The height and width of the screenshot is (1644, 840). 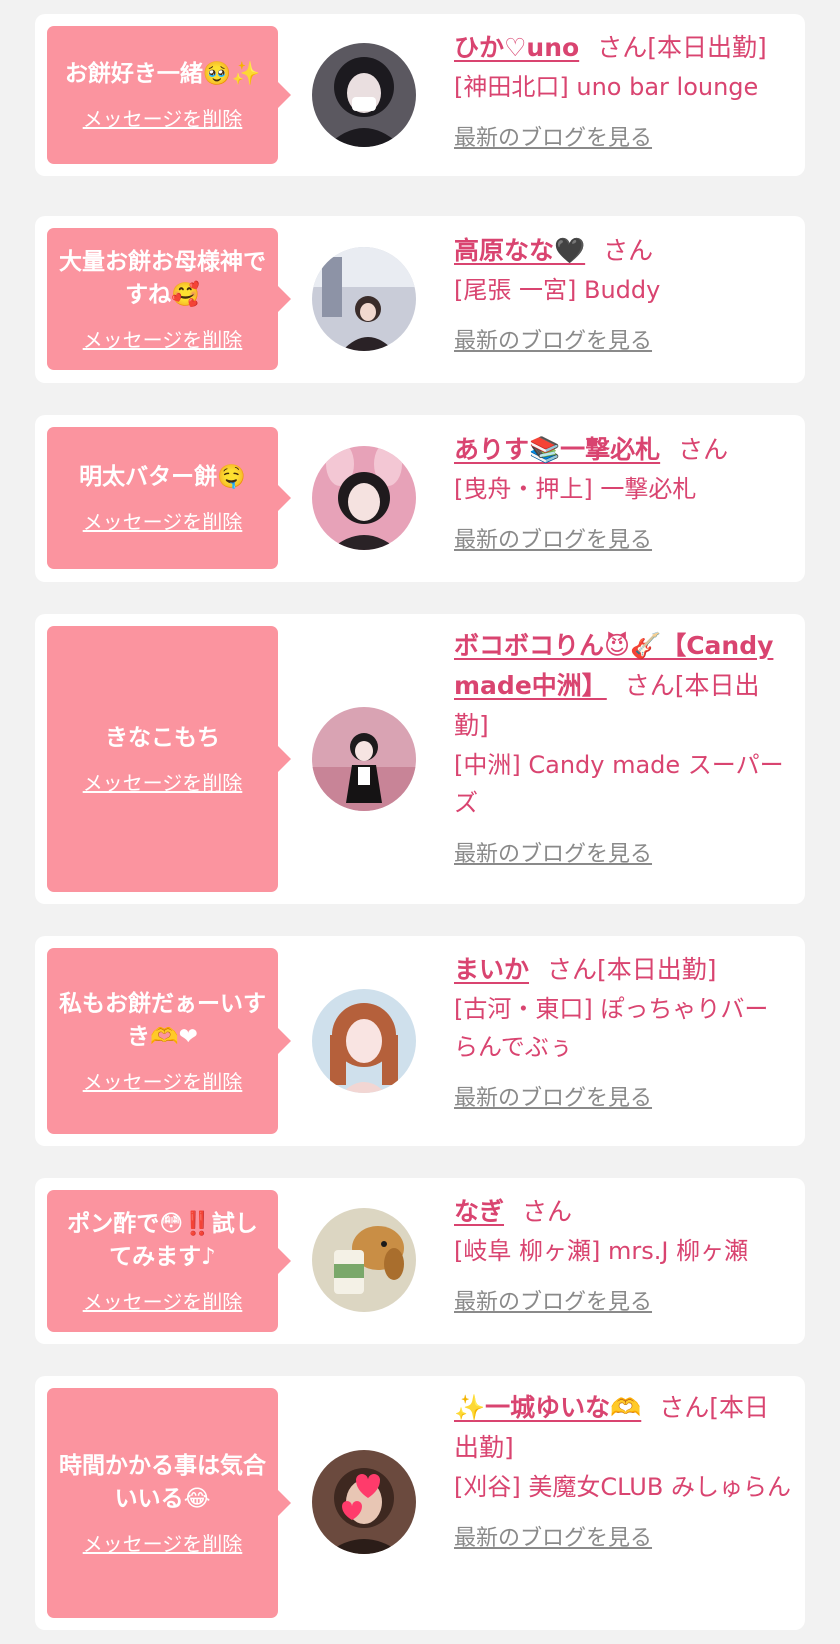 I want to click on message-text: お餅好き一緒🥹✨, so click(x=162, y=74).